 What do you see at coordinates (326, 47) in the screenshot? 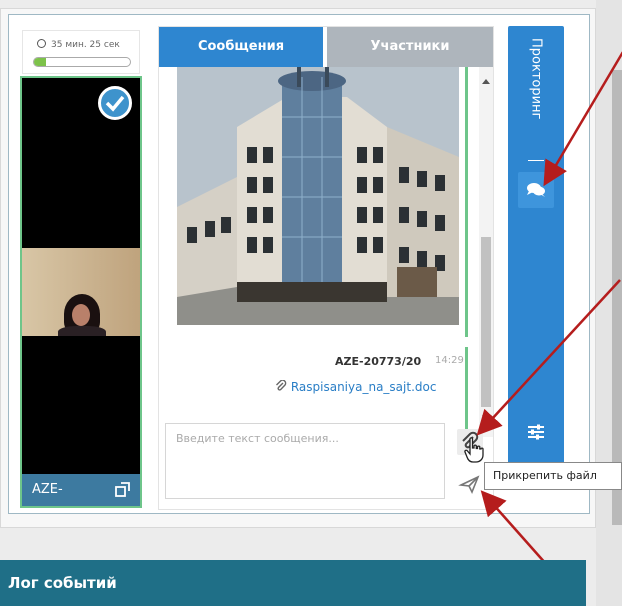
I see `chat-tabs: Сообщения Участники` at bounding box center [326, 47].